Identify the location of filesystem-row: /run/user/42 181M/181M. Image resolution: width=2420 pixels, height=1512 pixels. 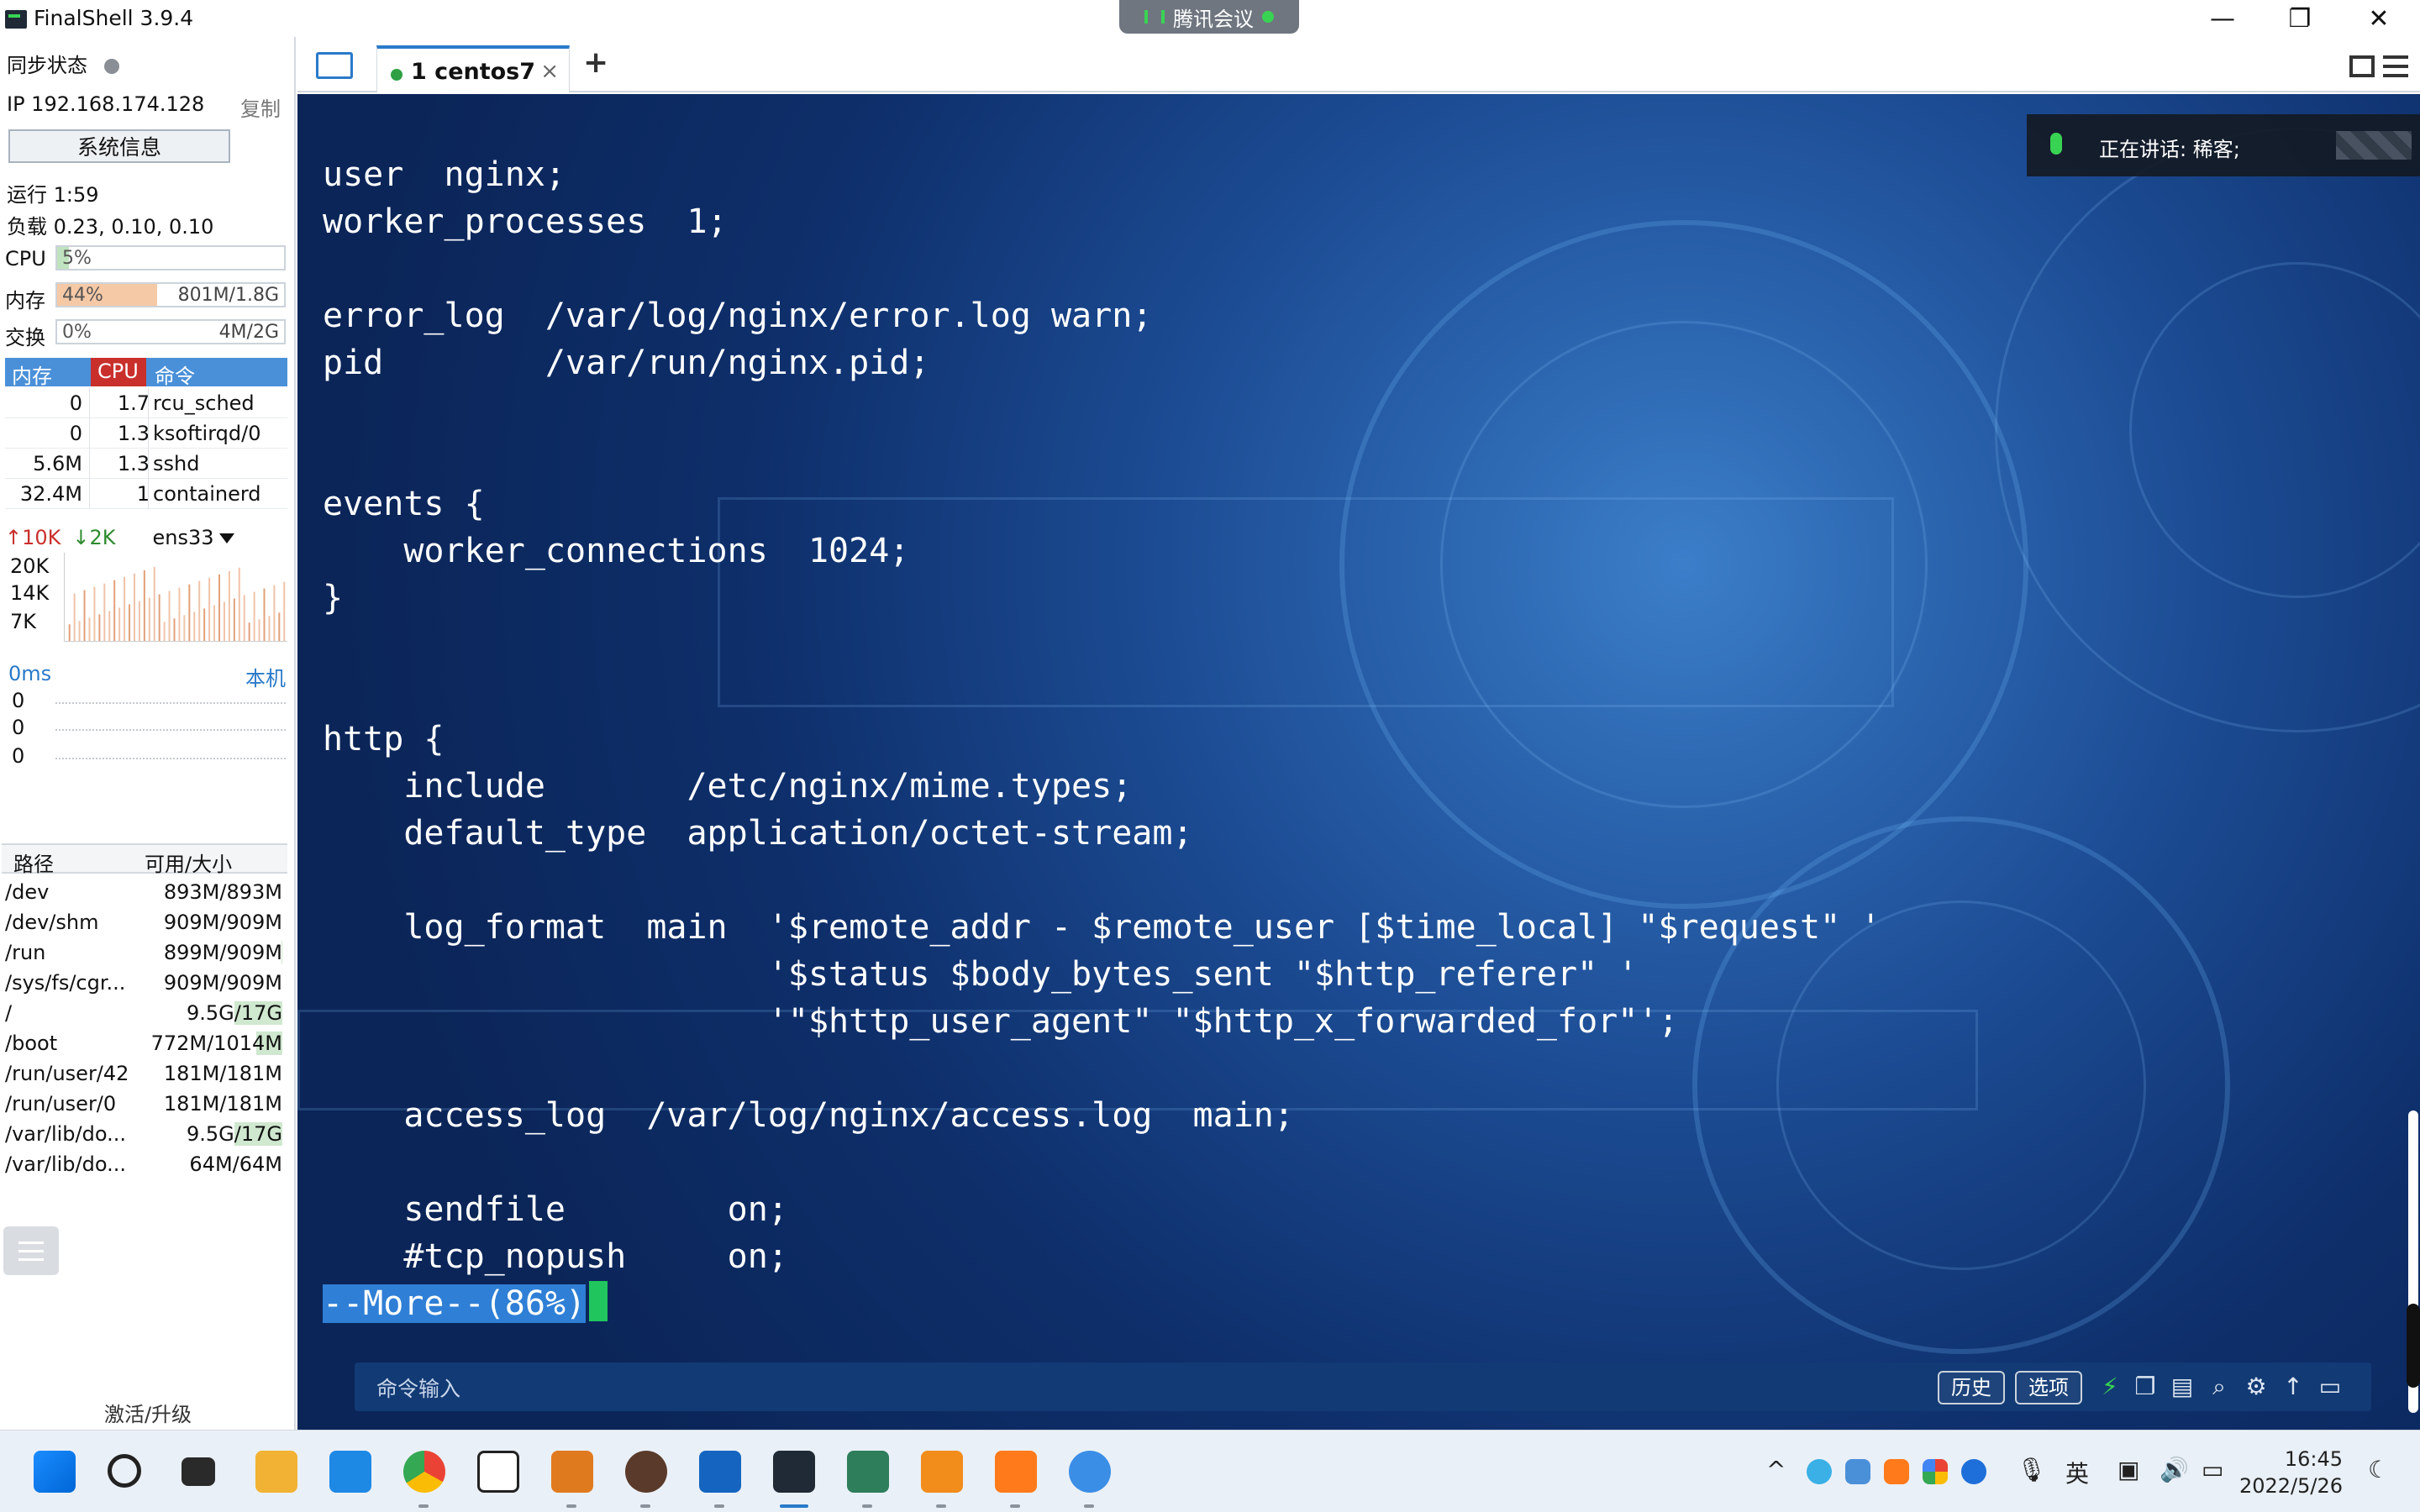
(144, 1073).